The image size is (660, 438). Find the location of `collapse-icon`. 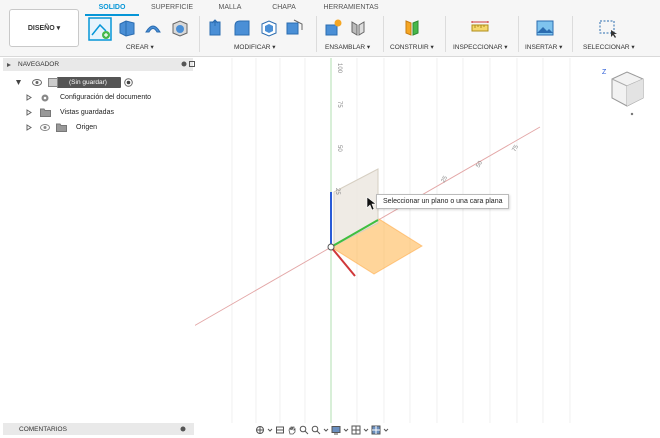

collapse-icon is located at coordinates (9, 65).